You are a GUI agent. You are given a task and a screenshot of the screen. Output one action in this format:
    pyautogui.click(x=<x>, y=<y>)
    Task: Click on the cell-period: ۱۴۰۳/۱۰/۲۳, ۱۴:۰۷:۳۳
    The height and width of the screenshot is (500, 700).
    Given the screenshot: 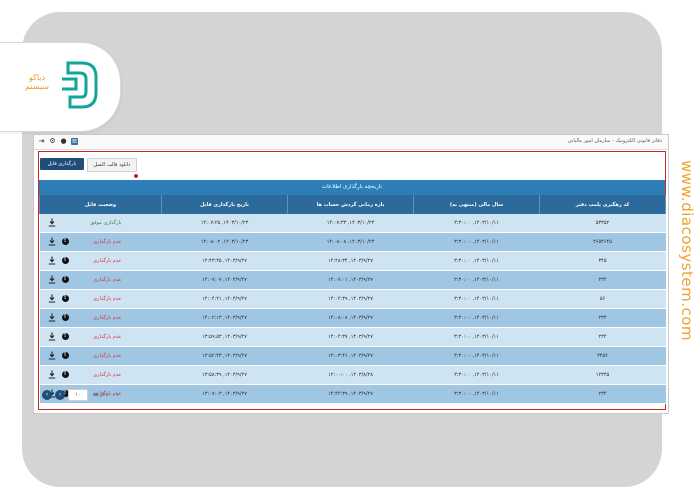 What is the action you would take?
    pyautogui.click(x=351, y=223)
    